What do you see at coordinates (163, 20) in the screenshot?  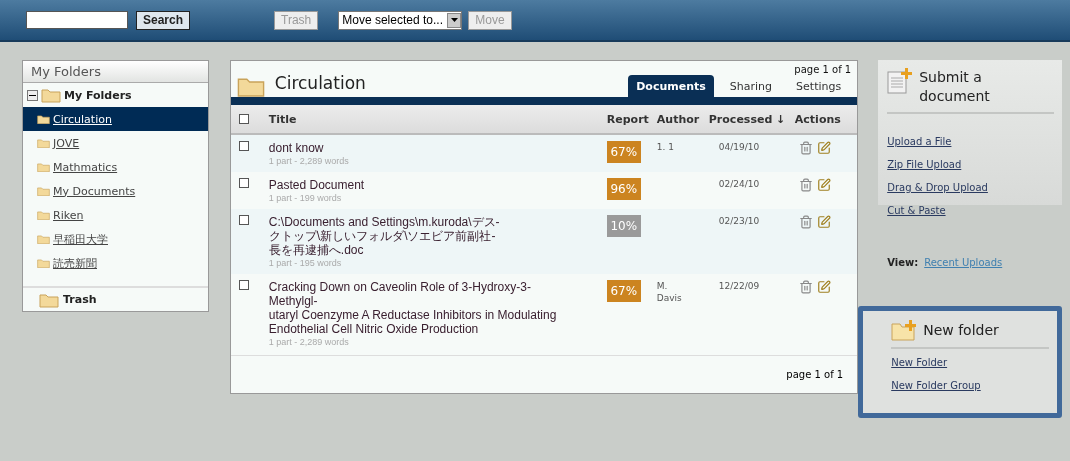 I see `search-button: Search` at bounding box center [163, 20].